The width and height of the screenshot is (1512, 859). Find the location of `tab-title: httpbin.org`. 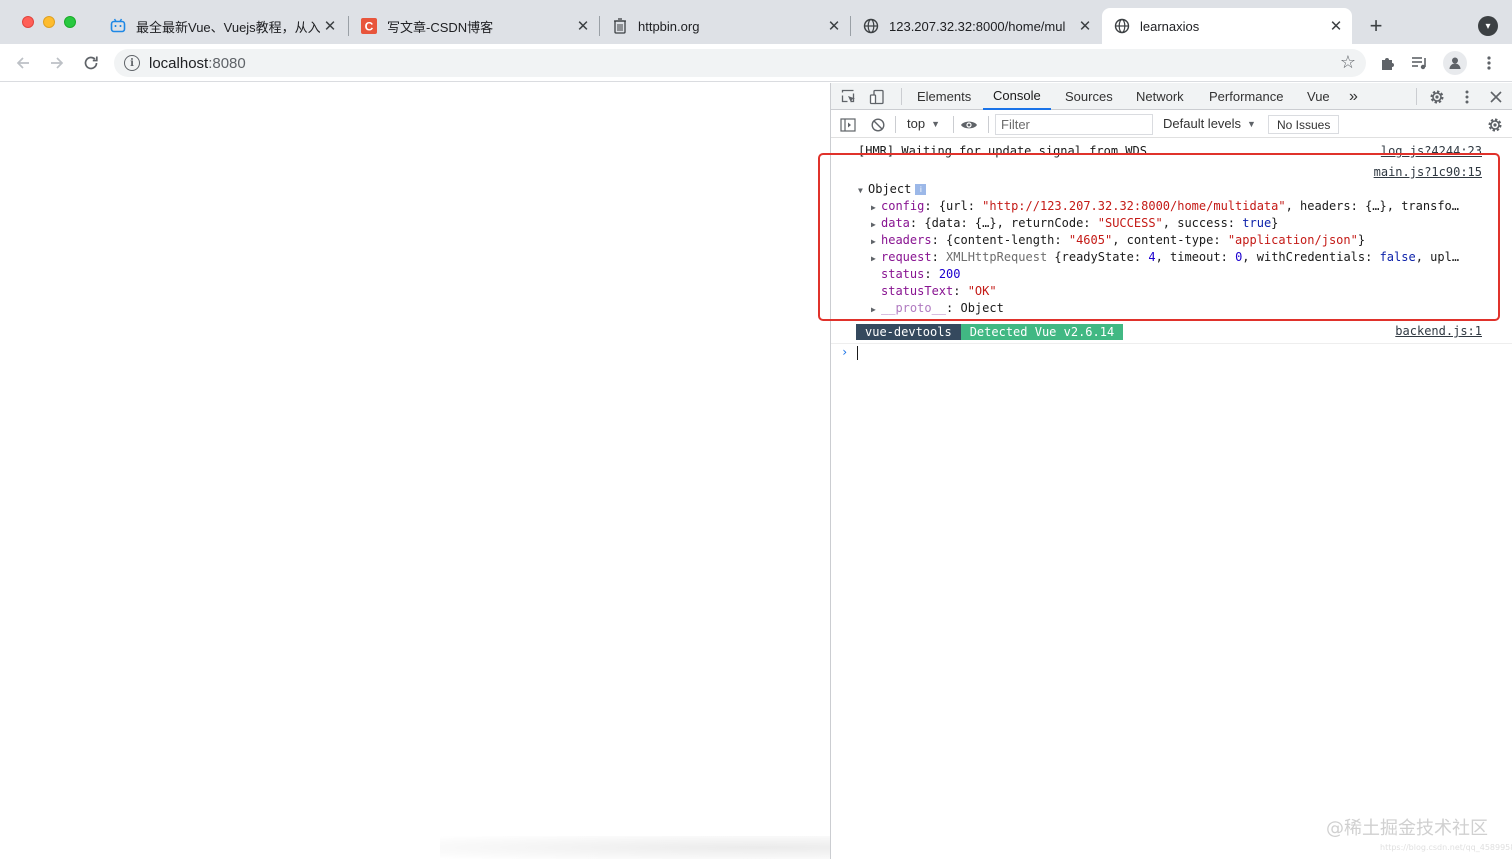

tab-title: httpbin.org is located at coordinates (669, 26).